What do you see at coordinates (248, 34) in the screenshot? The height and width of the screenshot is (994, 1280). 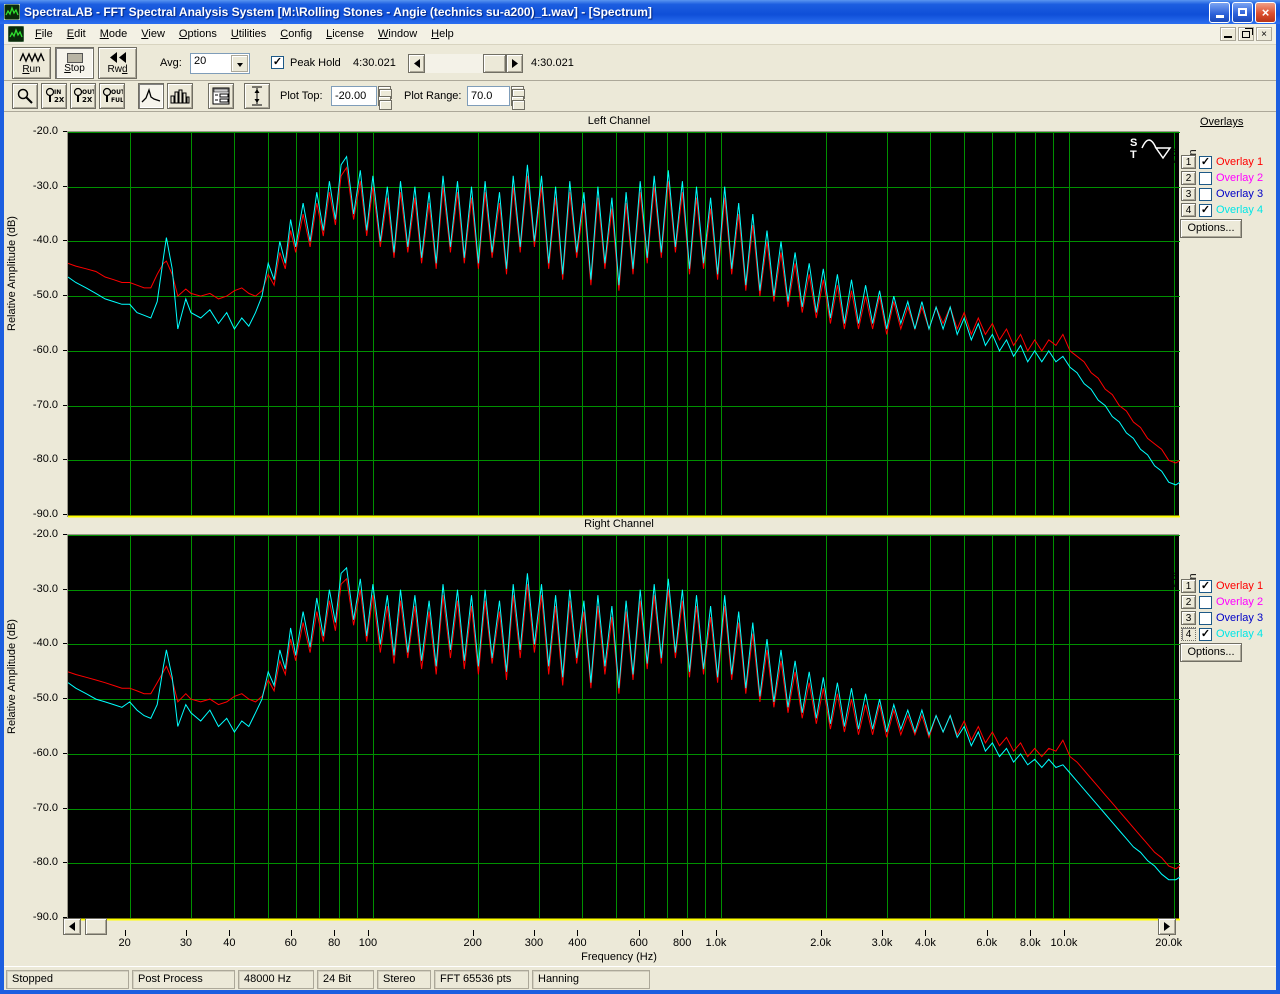 I see `menu-item-utilities: Utilities` at bounding box center [248, 34].